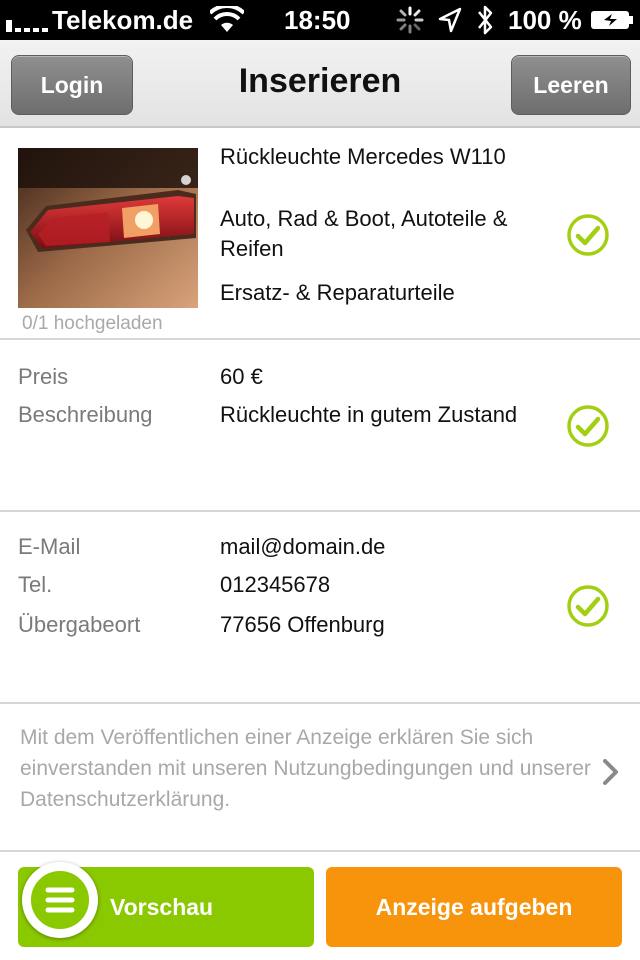 The width and height of the screenshot is (640, 960). I want to click on clock: 18:50, so click(317, 20).